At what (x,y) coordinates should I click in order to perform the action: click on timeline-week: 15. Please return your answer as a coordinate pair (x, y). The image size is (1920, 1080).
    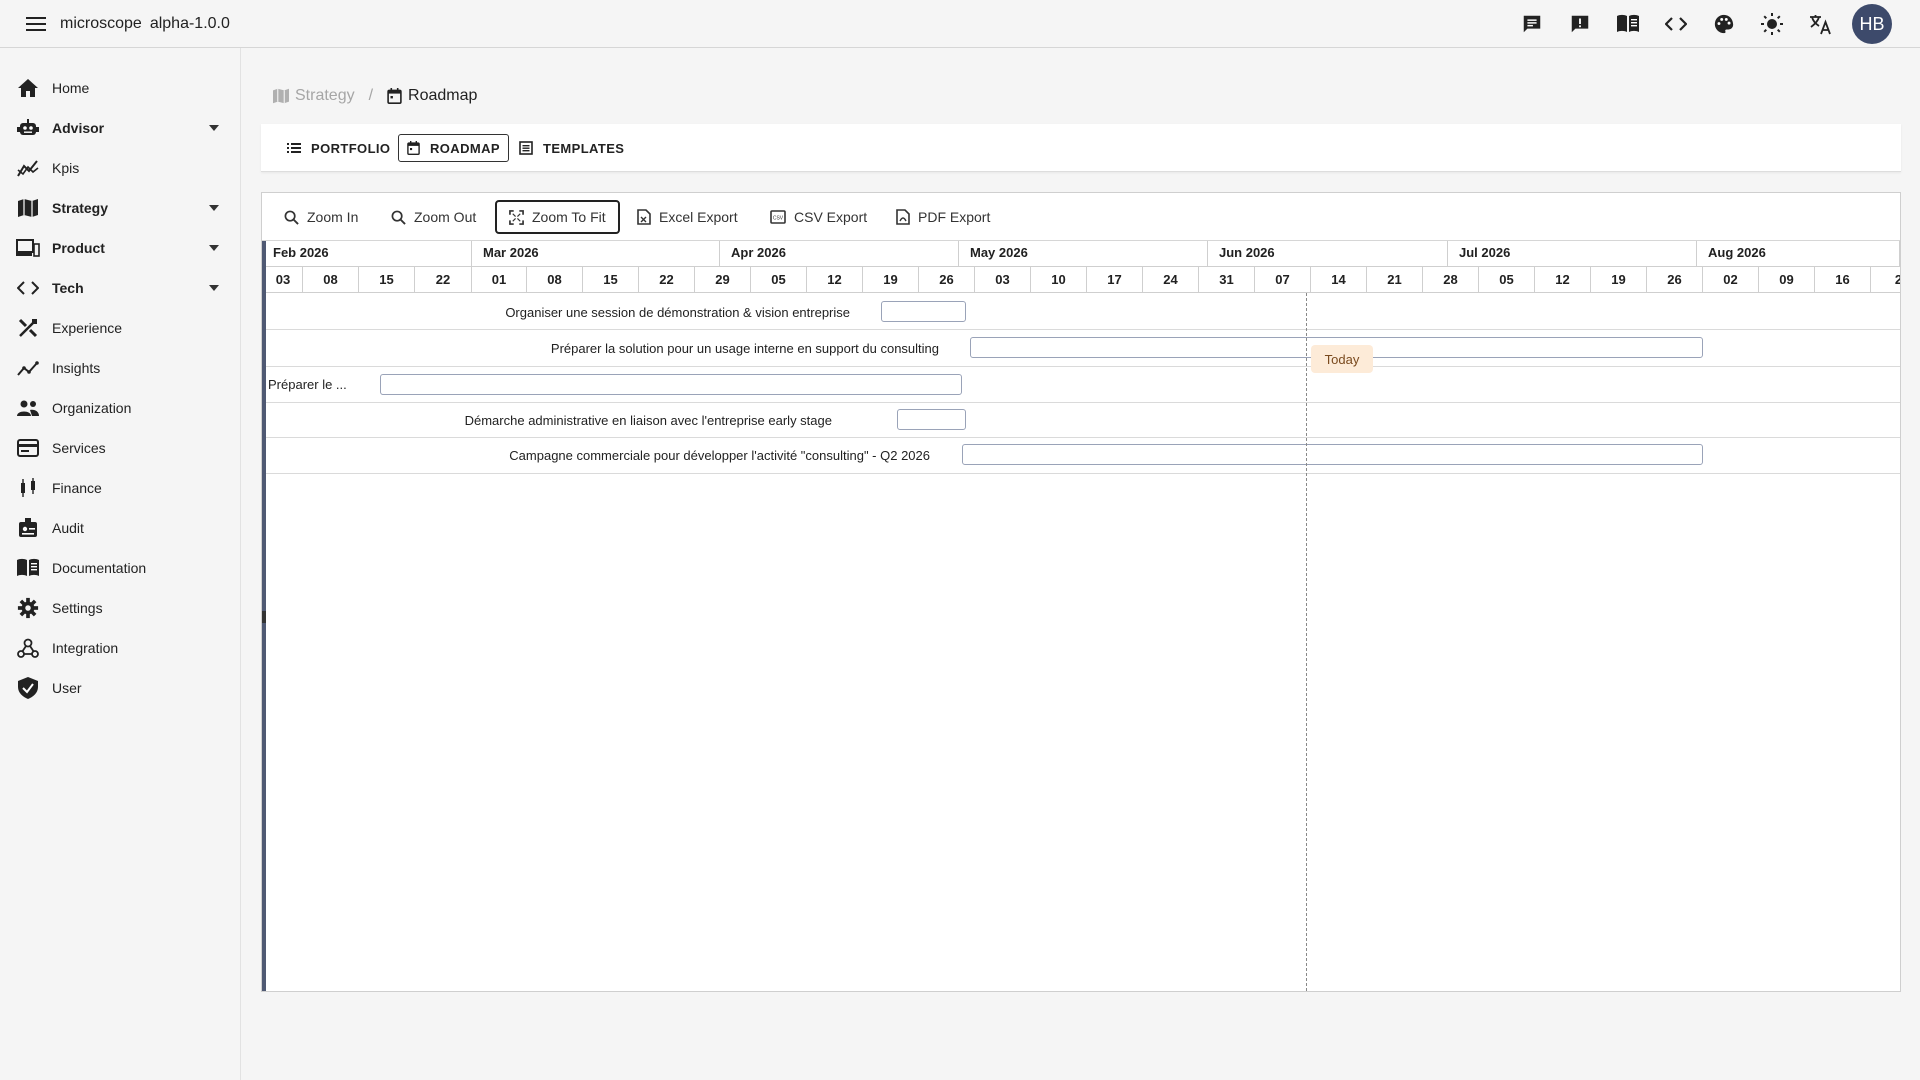
    Looking at the image, I should click on (387, 279).